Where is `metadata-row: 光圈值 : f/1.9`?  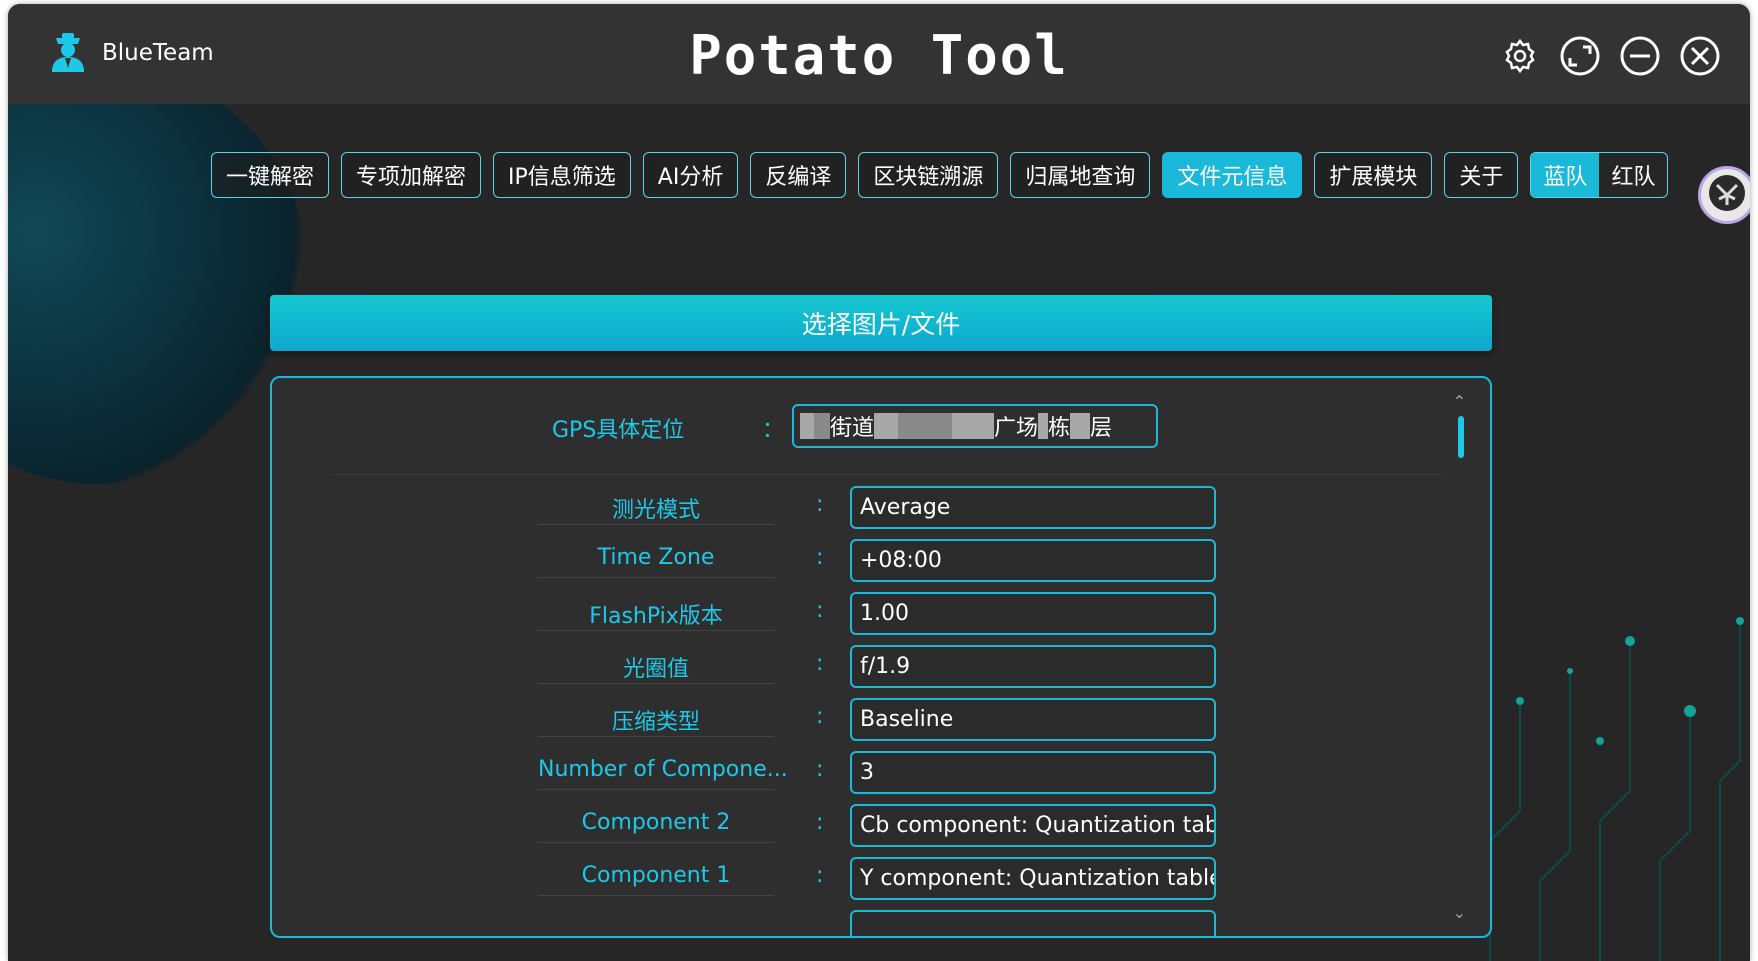 metadata-row: 光圈值 : f/1.9 is located at coordinates (881, 671).